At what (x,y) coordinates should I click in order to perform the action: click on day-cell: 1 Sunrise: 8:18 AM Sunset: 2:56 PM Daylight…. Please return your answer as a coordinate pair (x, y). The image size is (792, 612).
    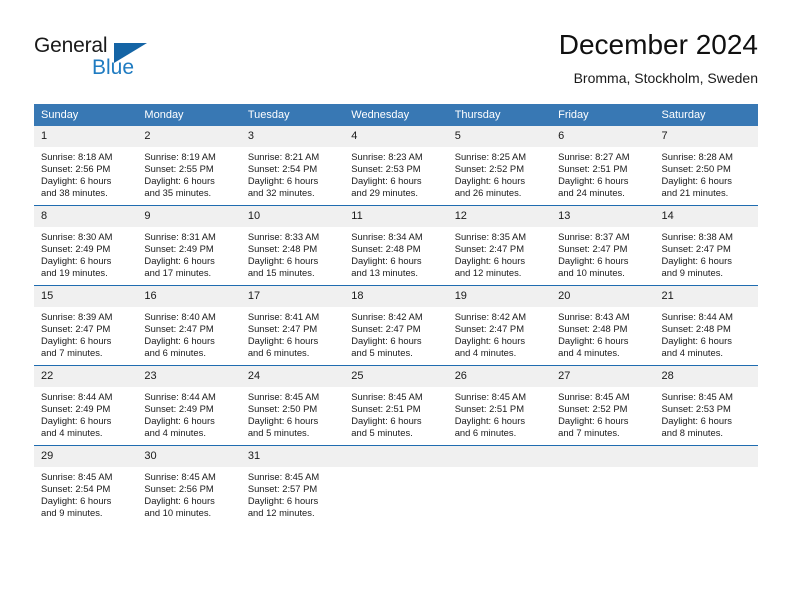
    Looking at the image, I should click on (86, 166).